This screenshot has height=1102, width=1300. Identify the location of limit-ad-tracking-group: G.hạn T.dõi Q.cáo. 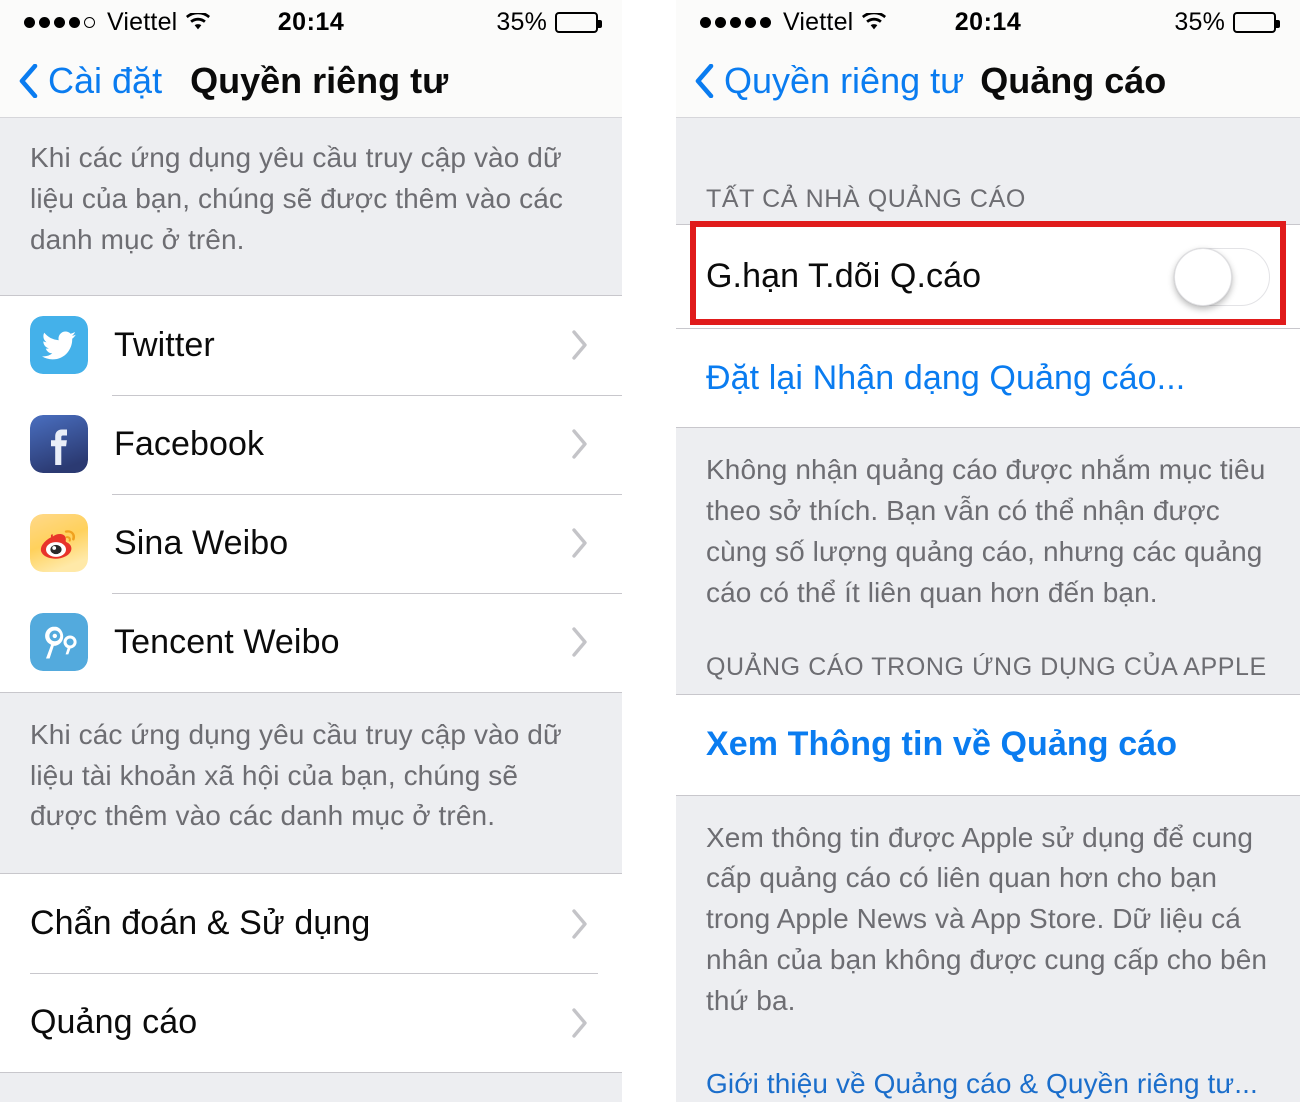
(988, 276).